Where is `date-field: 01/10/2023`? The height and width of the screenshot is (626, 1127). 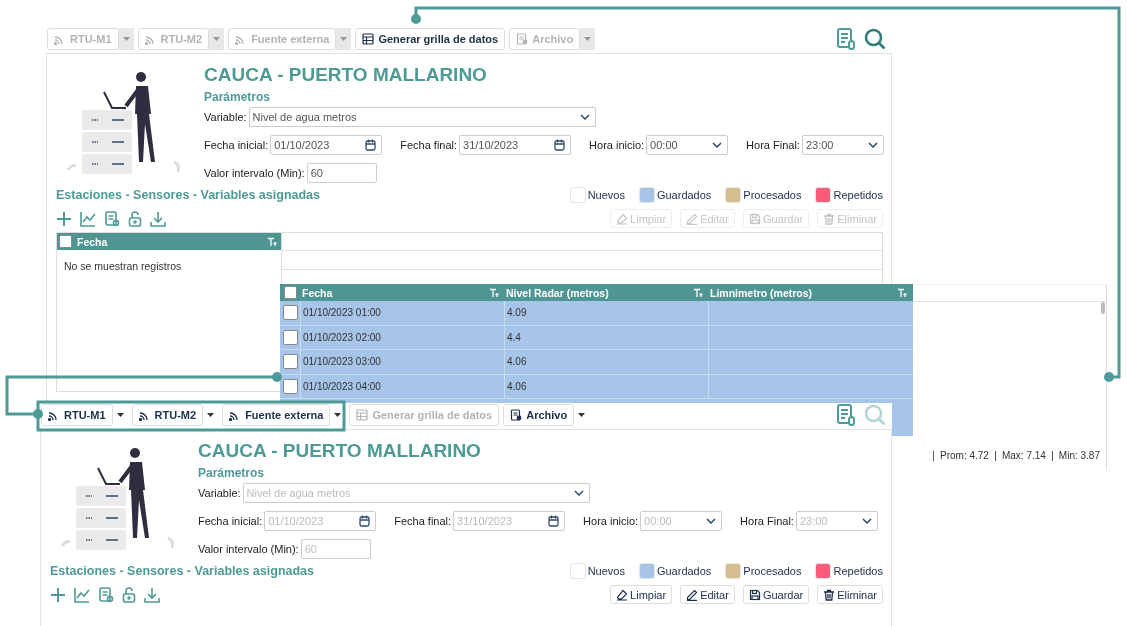 date-field: 01/10/2023 is located at coordinates (326, 145).